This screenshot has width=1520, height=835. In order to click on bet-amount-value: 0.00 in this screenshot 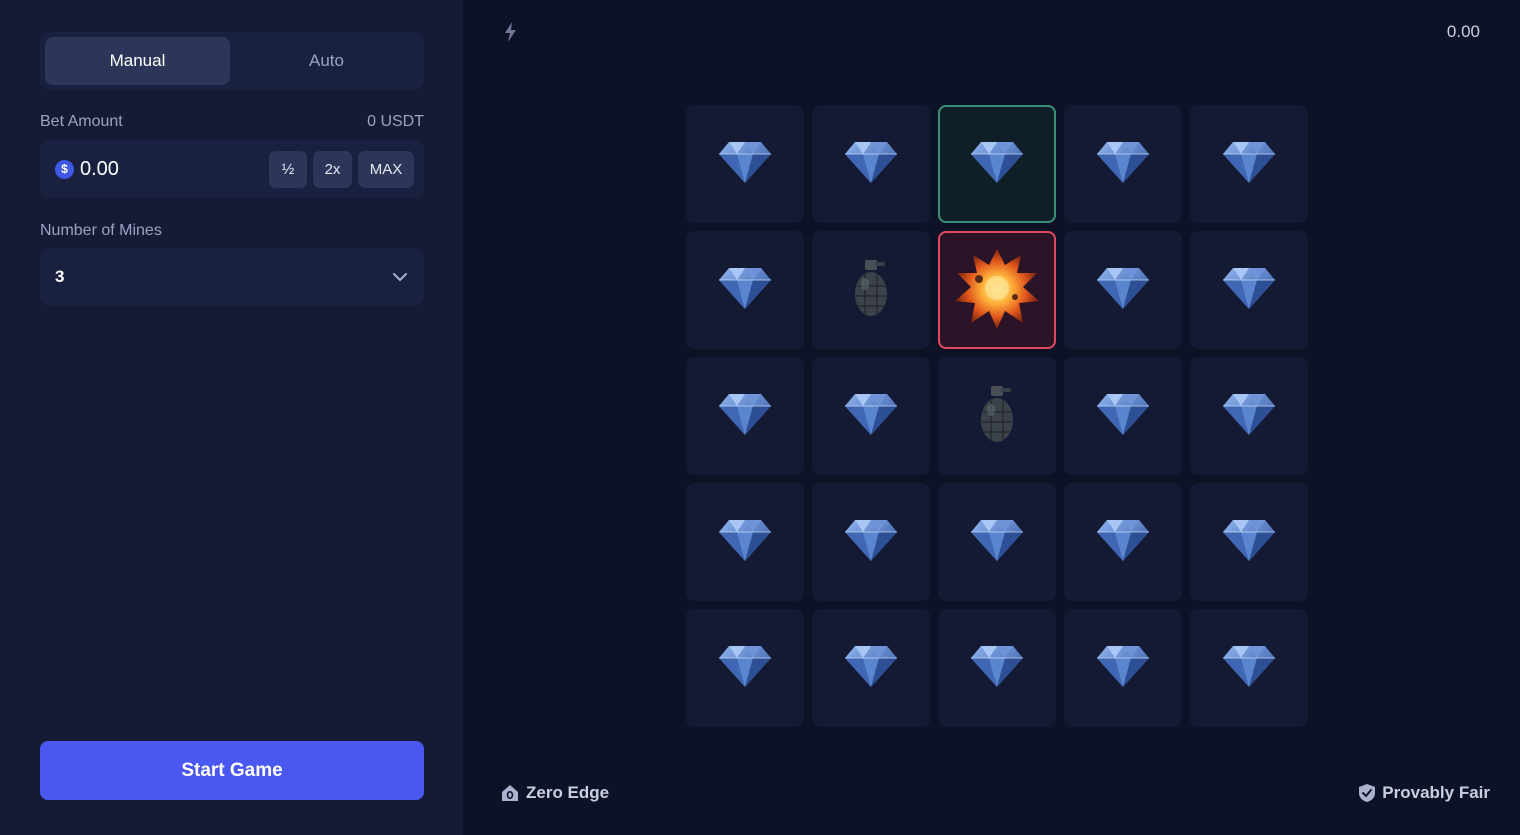, I will do `click(171, 169)`.